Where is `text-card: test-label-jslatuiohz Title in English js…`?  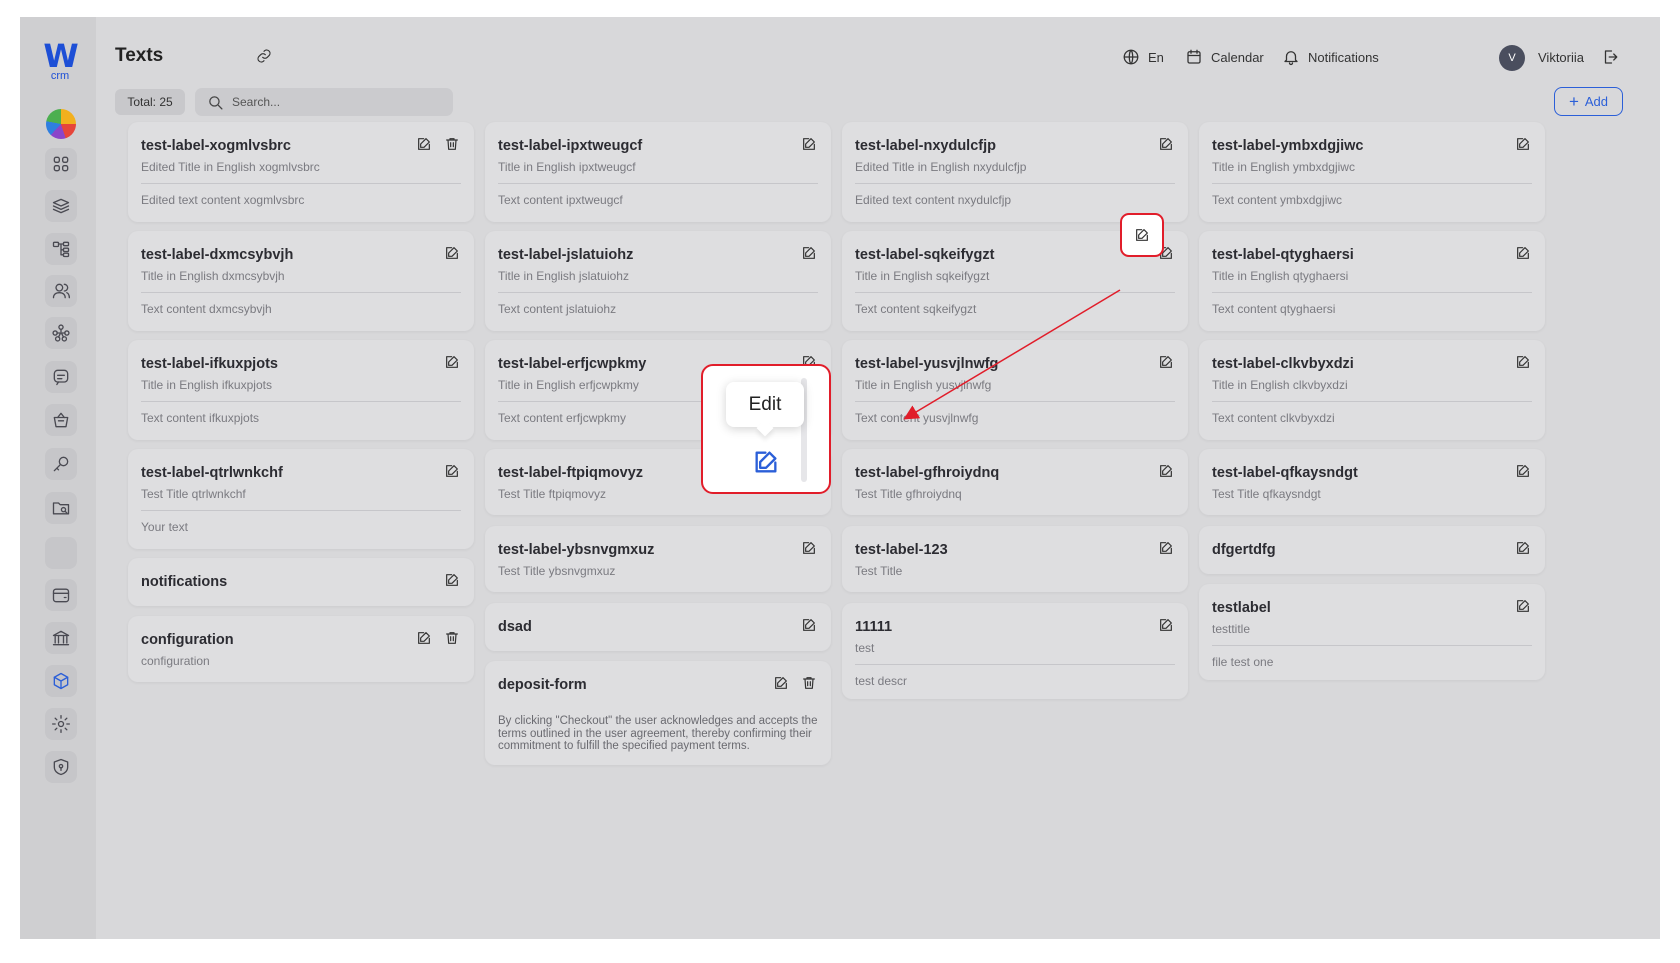
text-card: test-label-jslatuiohz Title in English js… is located at coordinates (658, 281).